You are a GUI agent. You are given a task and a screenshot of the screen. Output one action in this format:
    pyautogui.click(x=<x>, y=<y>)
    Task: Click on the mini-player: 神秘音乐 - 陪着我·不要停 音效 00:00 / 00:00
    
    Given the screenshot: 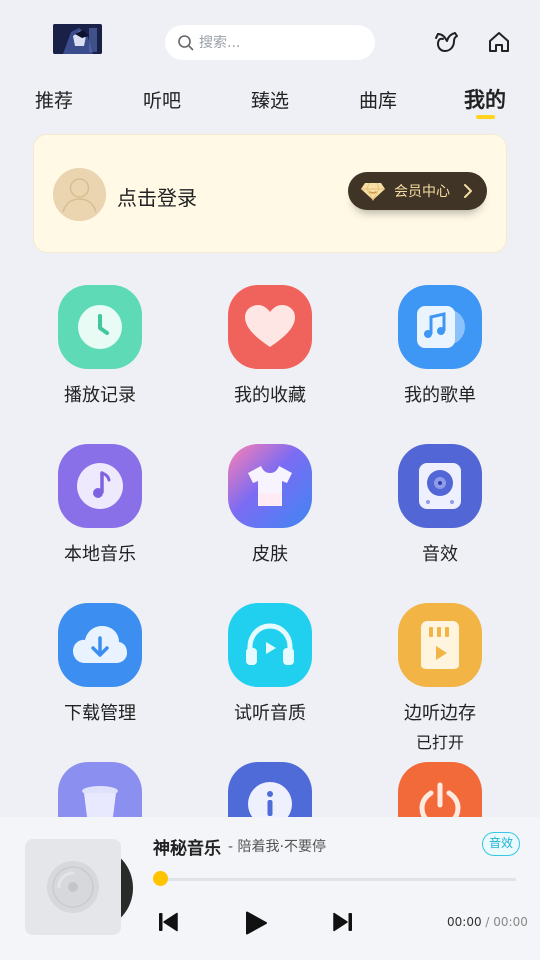 What is the action you would take?
    pyautogui.click(x=270, y=888)
    